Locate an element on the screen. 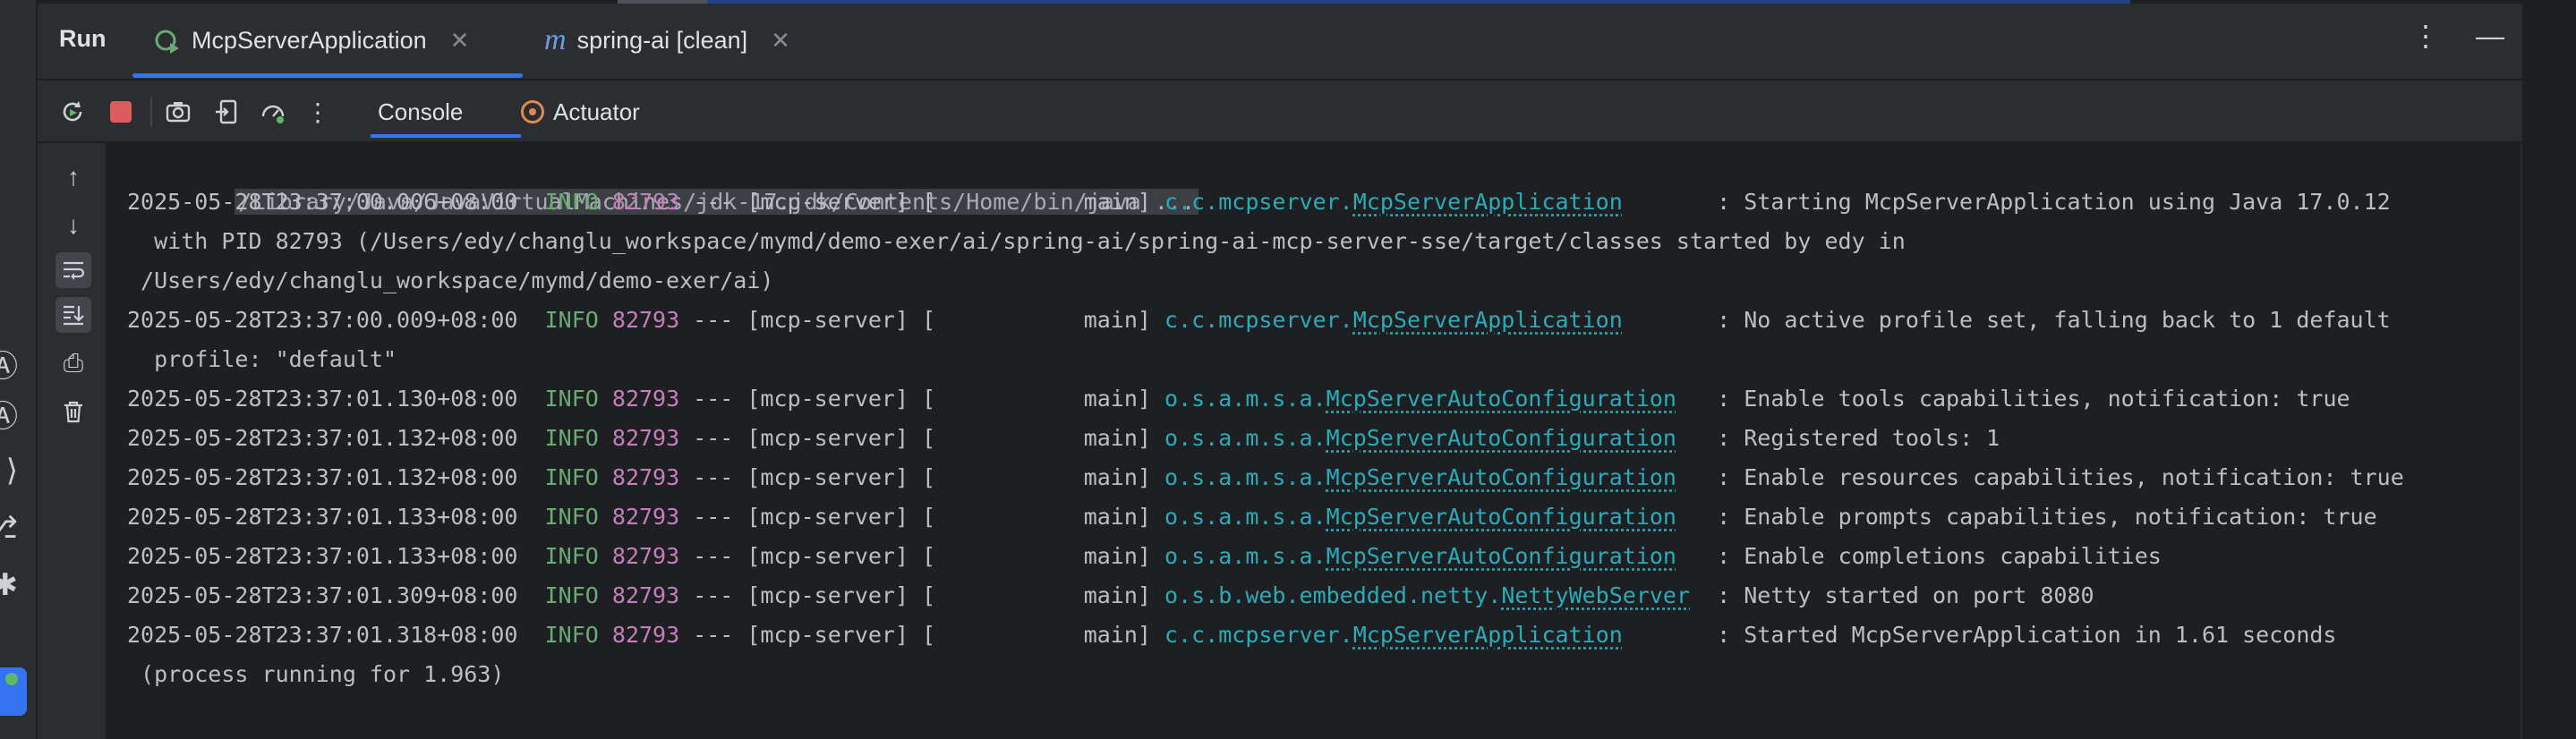 Image resolution: width=2576 pixels, height=739 pixels. print-icon: ⎙ is located at coordinates (73, 363).